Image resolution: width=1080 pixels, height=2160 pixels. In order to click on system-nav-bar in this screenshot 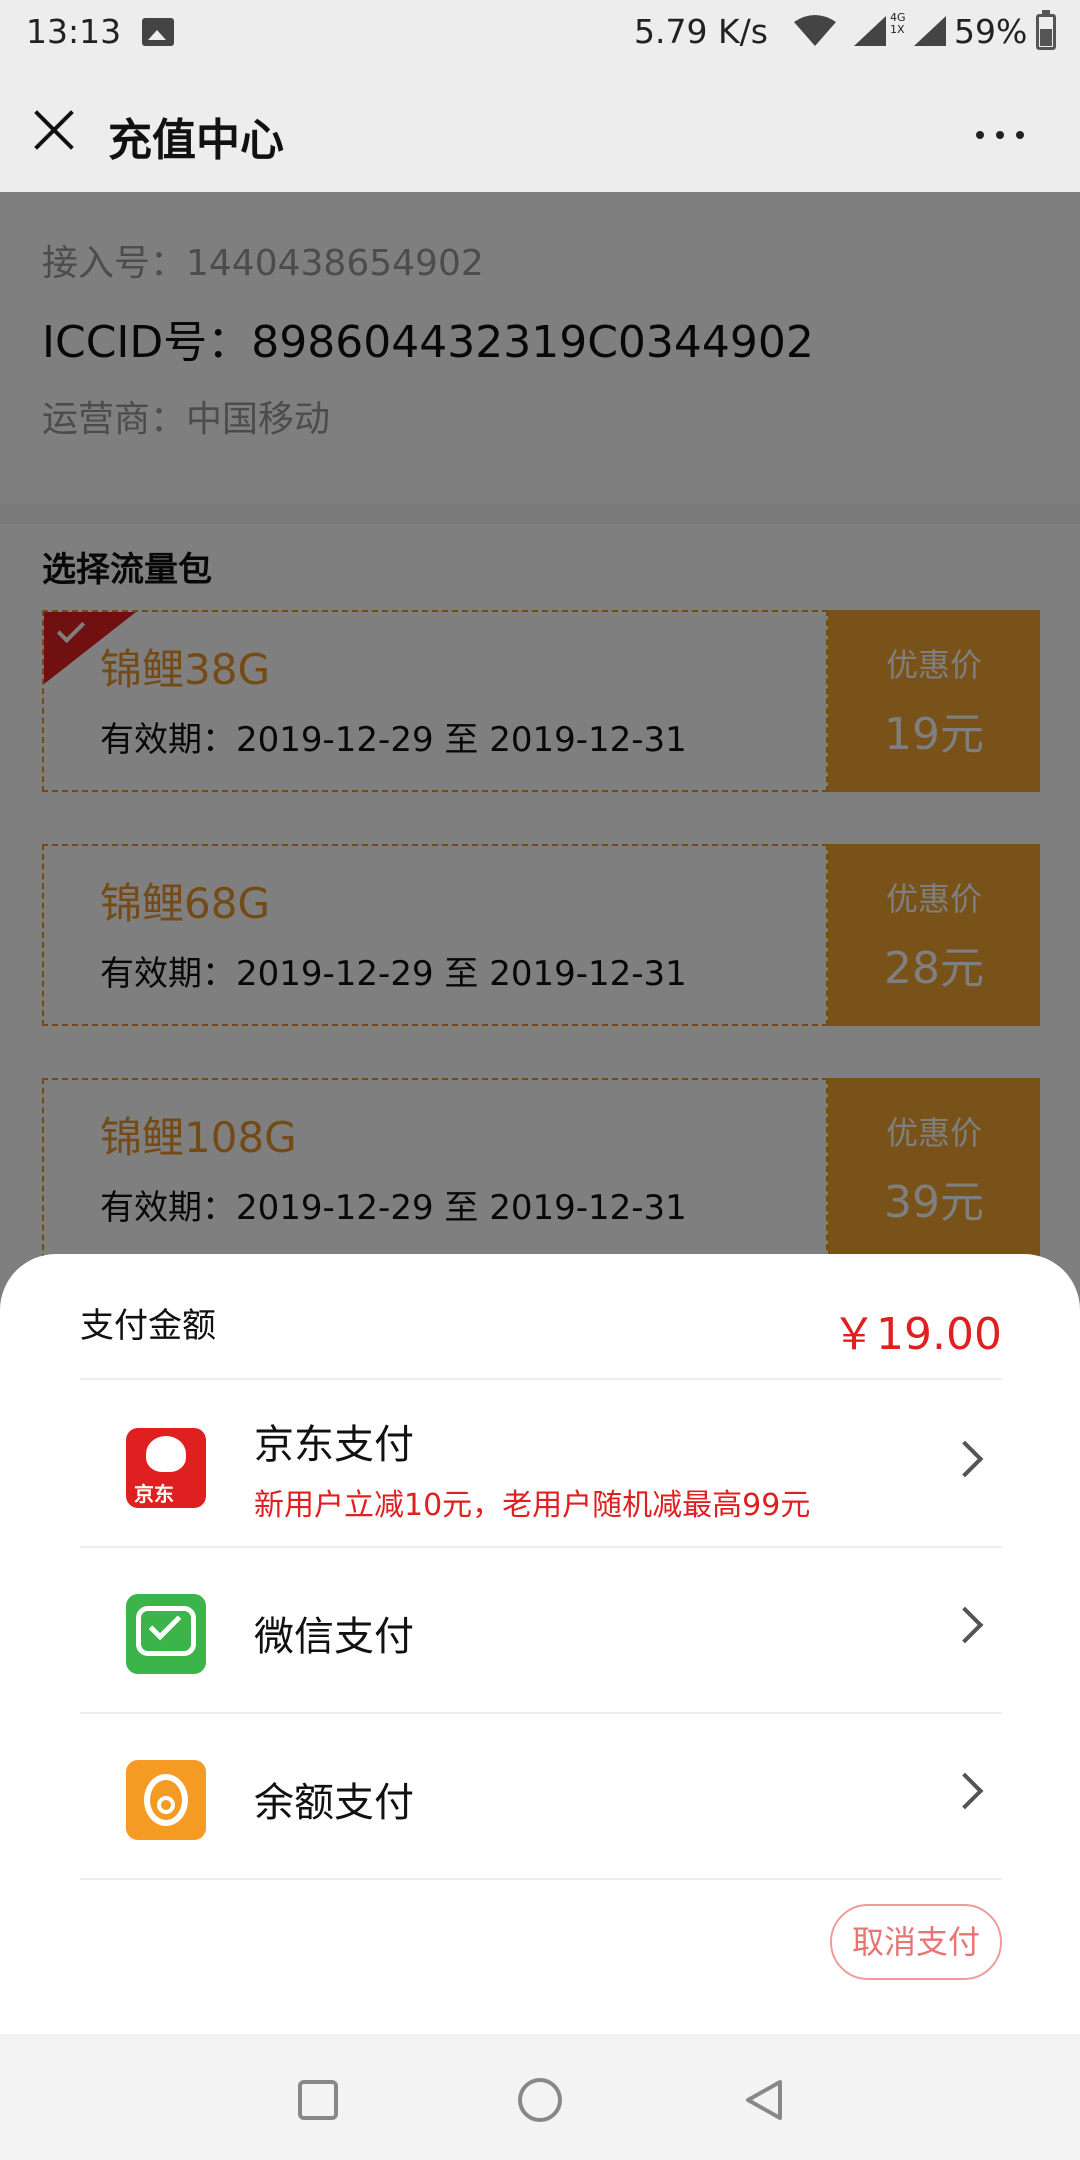, I will do `click(540, 2097)`.